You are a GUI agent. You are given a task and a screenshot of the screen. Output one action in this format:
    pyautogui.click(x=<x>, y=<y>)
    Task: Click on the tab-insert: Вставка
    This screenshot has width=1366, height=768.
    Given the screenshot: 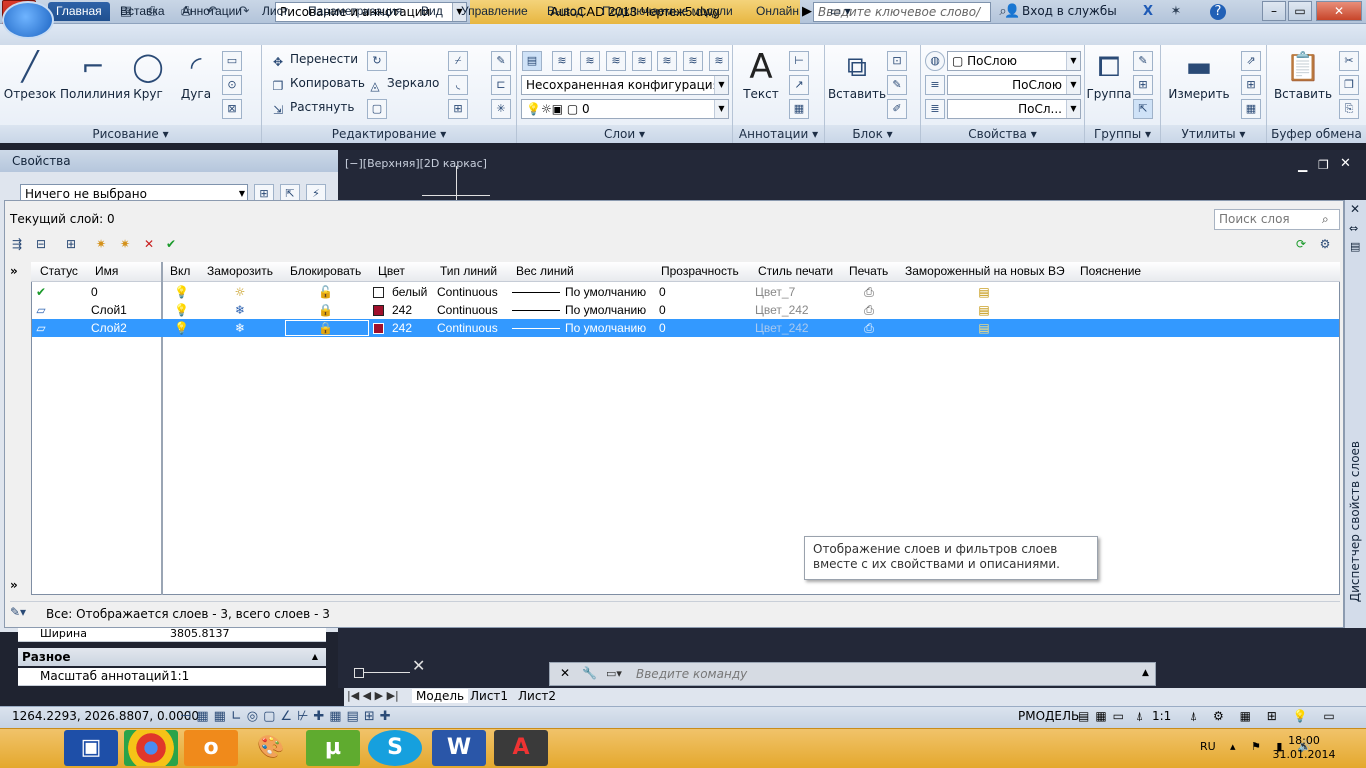 What is the action you would take?
    pyautogui.click(x=142, y=11)
    